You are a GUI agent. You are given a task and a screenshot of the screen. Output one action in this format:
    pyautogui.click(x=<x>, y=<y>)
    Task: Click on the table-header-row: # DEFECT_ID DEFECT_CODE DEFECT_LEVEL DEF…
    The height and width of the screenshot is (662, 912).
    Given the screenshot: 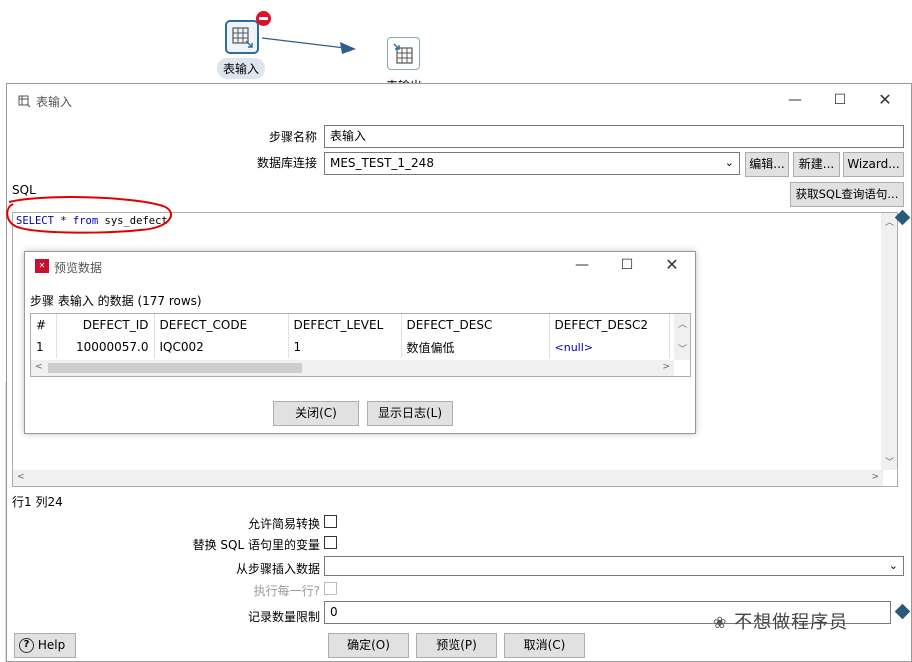 What is the action you would take?
    pyautogui.click(x=350, y=325)
    